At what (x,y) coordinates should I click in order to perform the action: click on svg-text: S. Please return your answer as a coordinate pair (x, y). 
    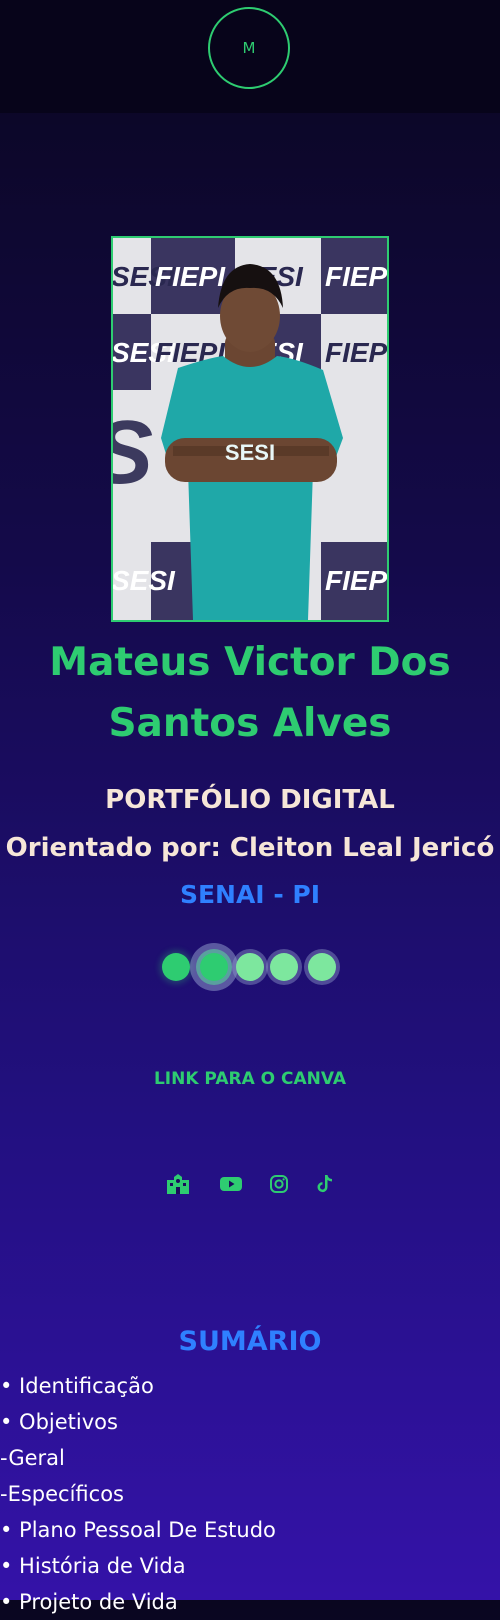
    Looking at the image, I should click on (133, 453).